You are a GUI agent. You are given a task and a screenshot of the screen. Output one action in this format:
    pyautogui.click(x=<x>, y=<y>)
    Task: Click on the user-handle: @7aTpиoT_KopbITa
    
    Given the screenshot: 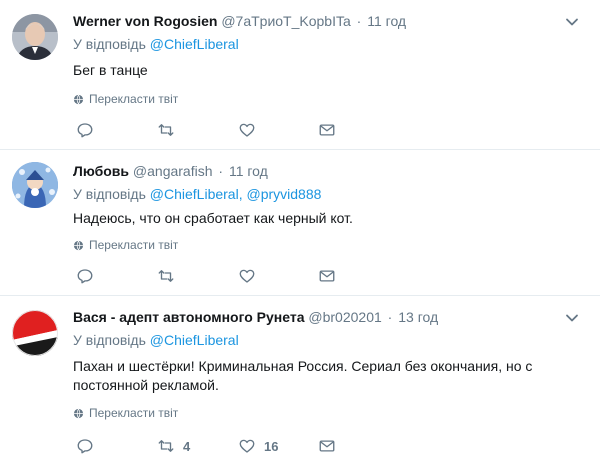 What is the action you would take?
    pyautogui.click(x=285, y=21)
    